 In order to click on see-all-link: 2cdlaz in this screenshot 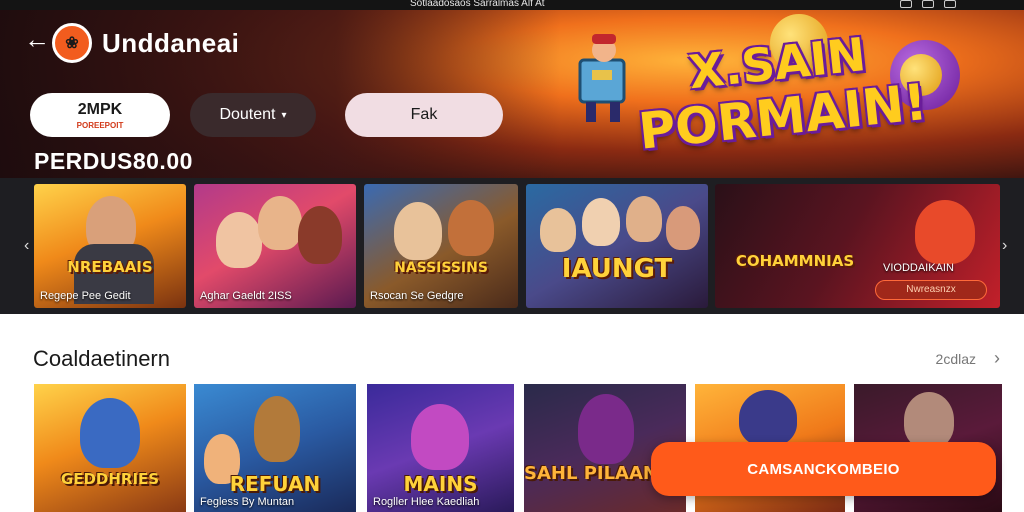, I will do `click(956, 359)`.